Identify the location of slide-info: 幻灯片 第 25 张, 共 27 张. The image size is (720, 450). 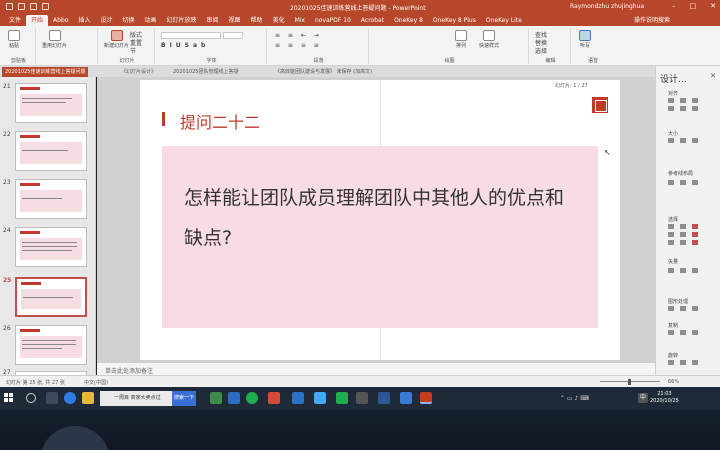
(35, 383).